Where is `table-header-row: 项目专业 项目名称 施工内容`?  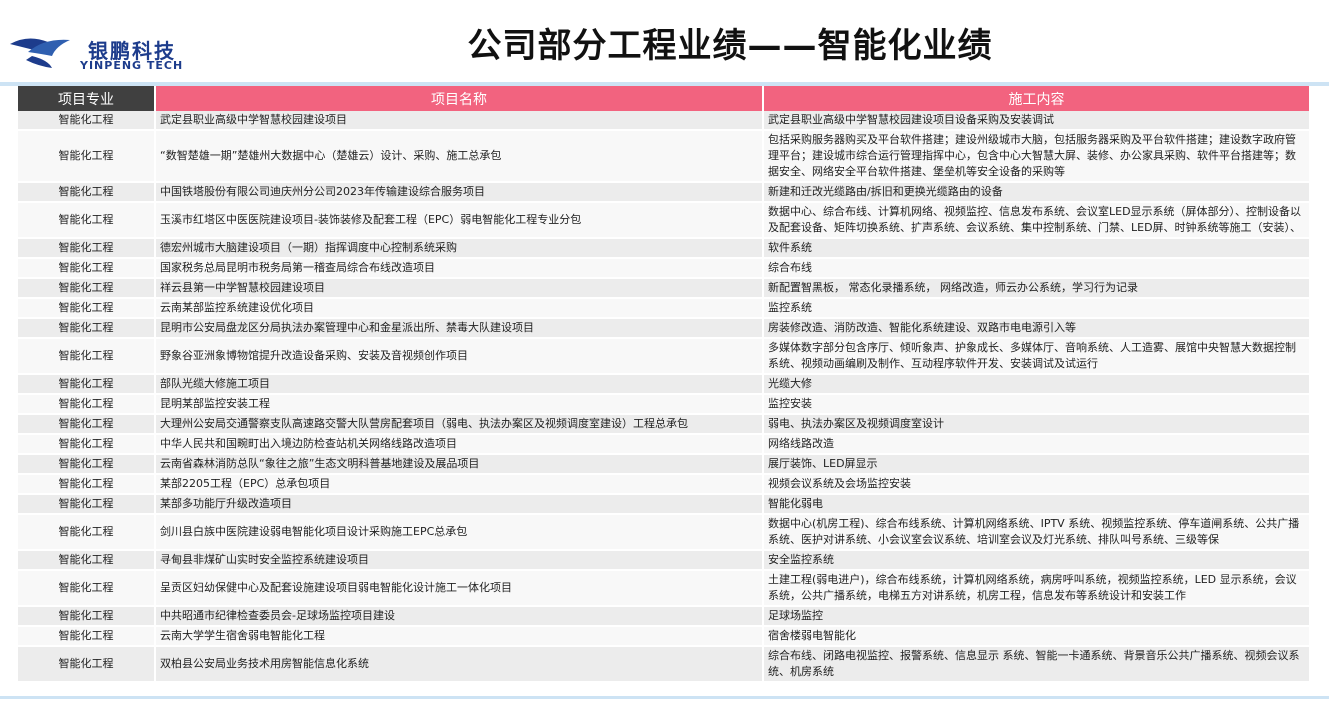
table-header-row: 项目专业 项目名称 施工内容 is located at coordinates (664, 98).